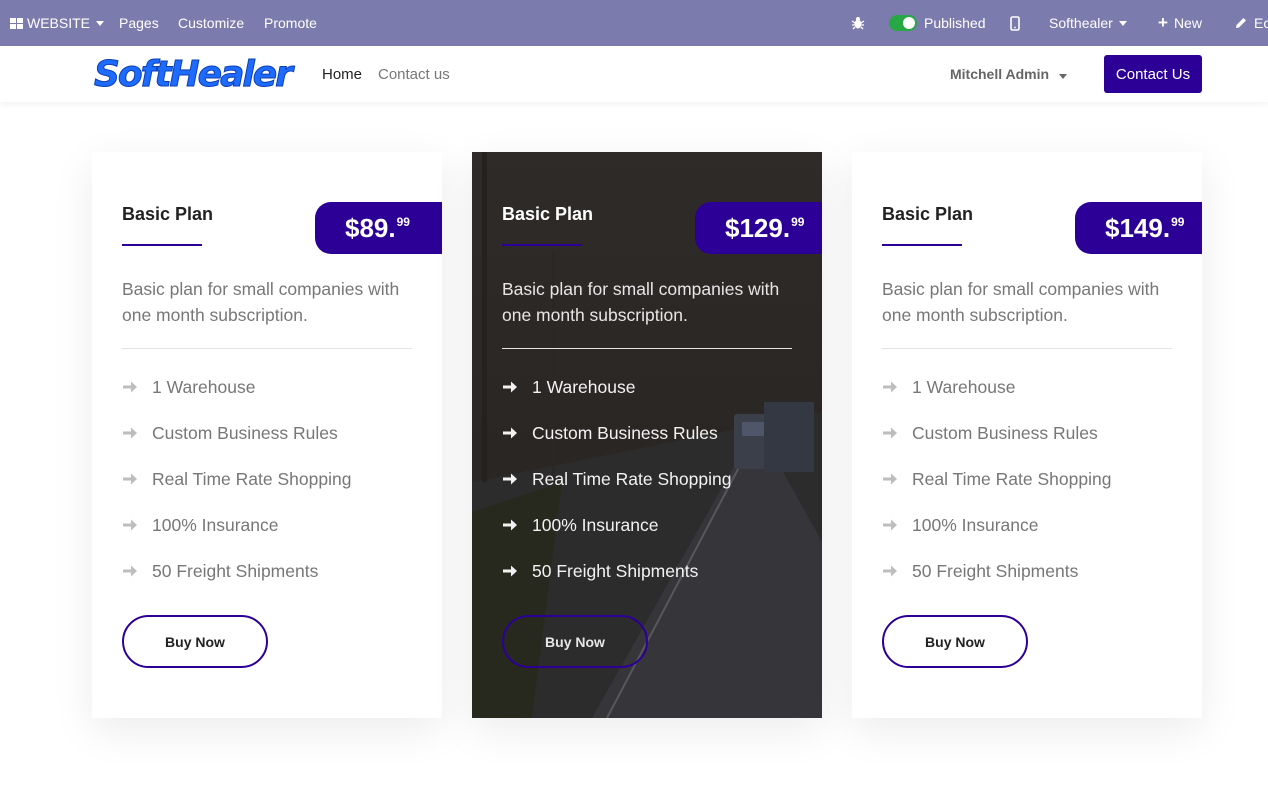 This screenshot has width=1268, height=798. I want to click on new-button: + New, so click(1180, 23).